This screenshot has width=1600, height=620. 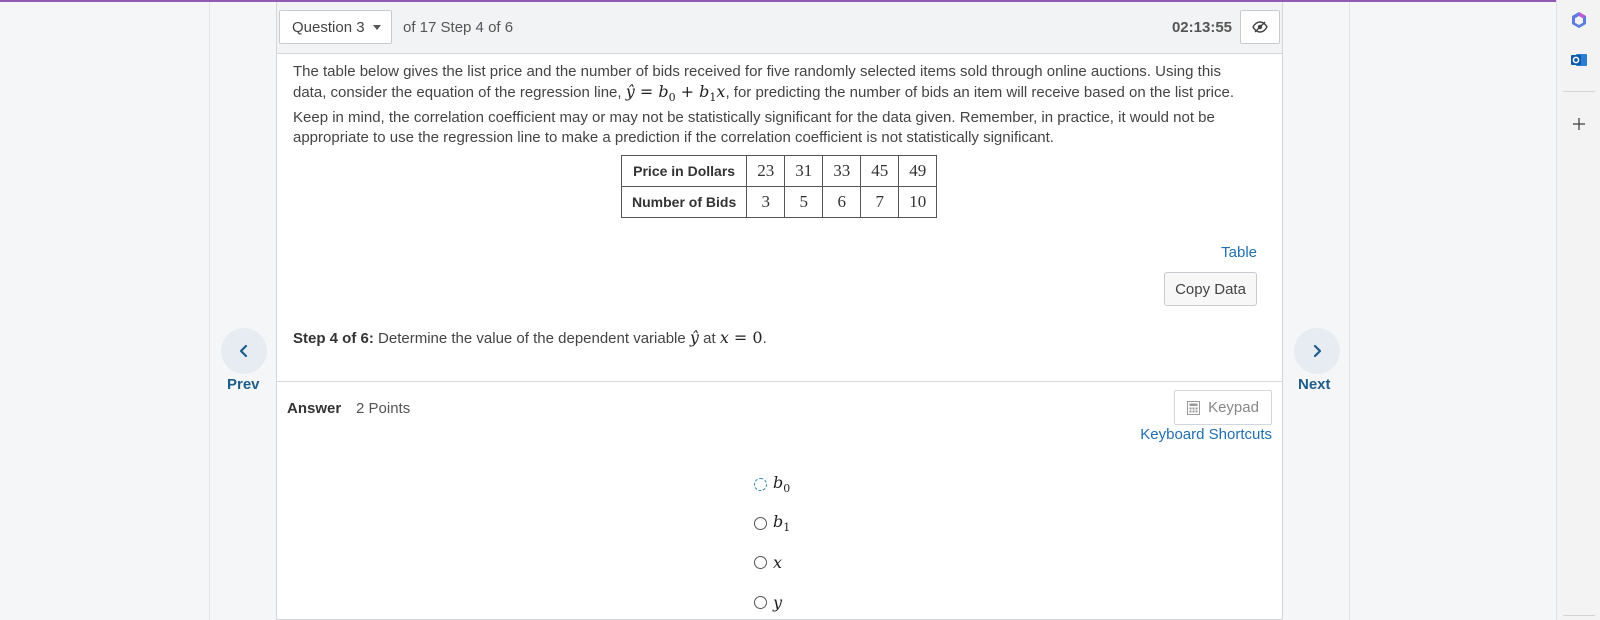 What do you see at coordinates (779, 381) in the screenshot?
I see `answer-divider` at bounding box center [779, 381].